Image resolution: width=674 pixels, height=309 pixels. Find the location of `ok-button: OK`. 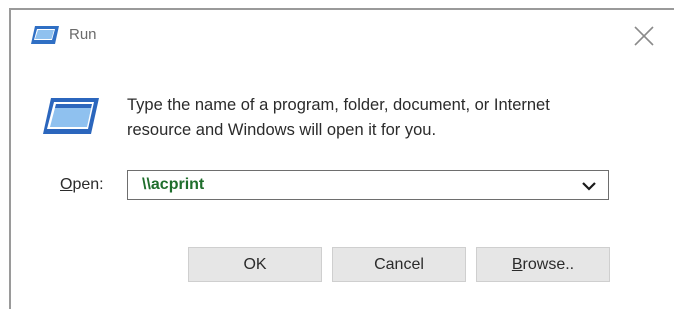

ok-button: OK is located at coordinates (255, 264).